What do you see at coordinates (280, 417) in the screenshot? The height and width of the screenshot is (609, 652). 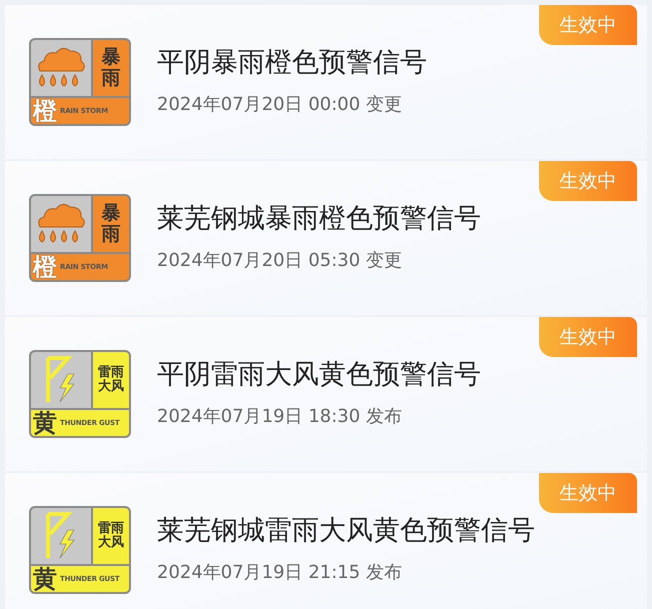 I see `warning-time: 2024年07月19日 18:30 发布` at bounding box center [280, 417].